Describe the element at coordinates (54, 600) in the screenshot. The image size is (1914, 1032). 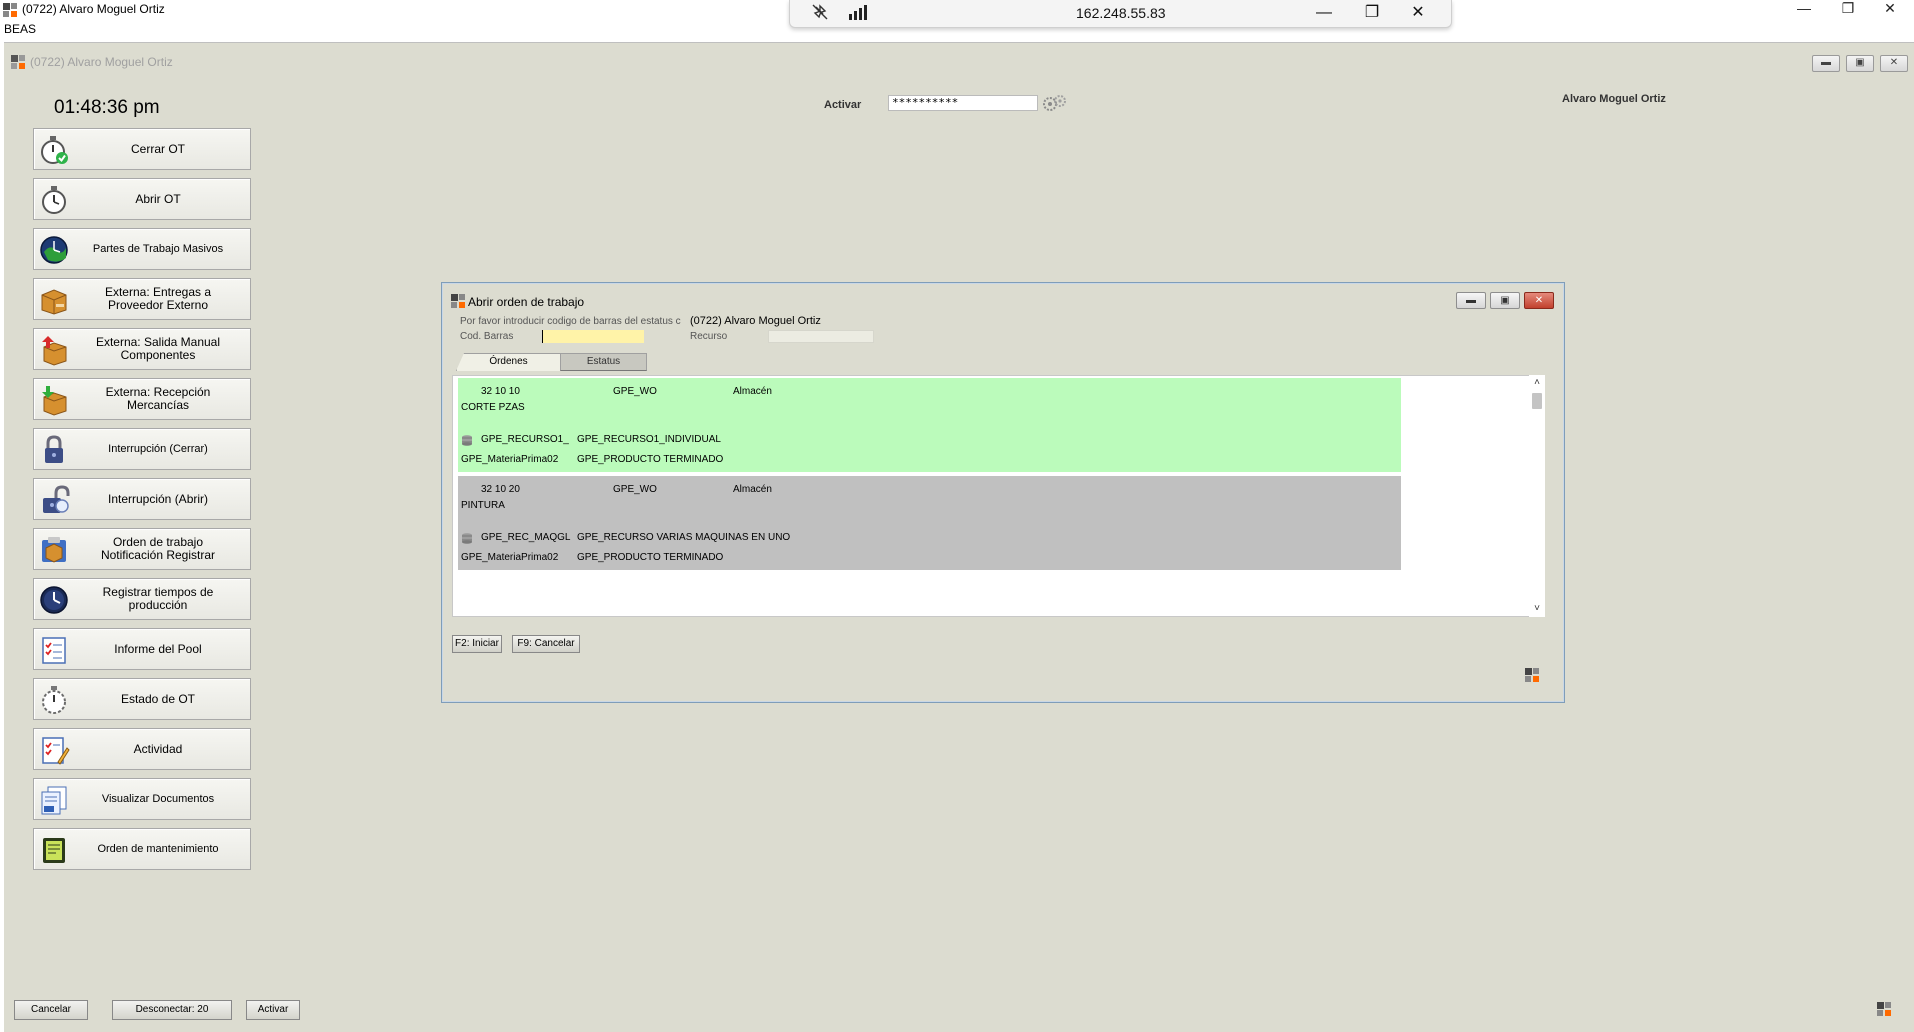
I see `clock-icon` at that location.